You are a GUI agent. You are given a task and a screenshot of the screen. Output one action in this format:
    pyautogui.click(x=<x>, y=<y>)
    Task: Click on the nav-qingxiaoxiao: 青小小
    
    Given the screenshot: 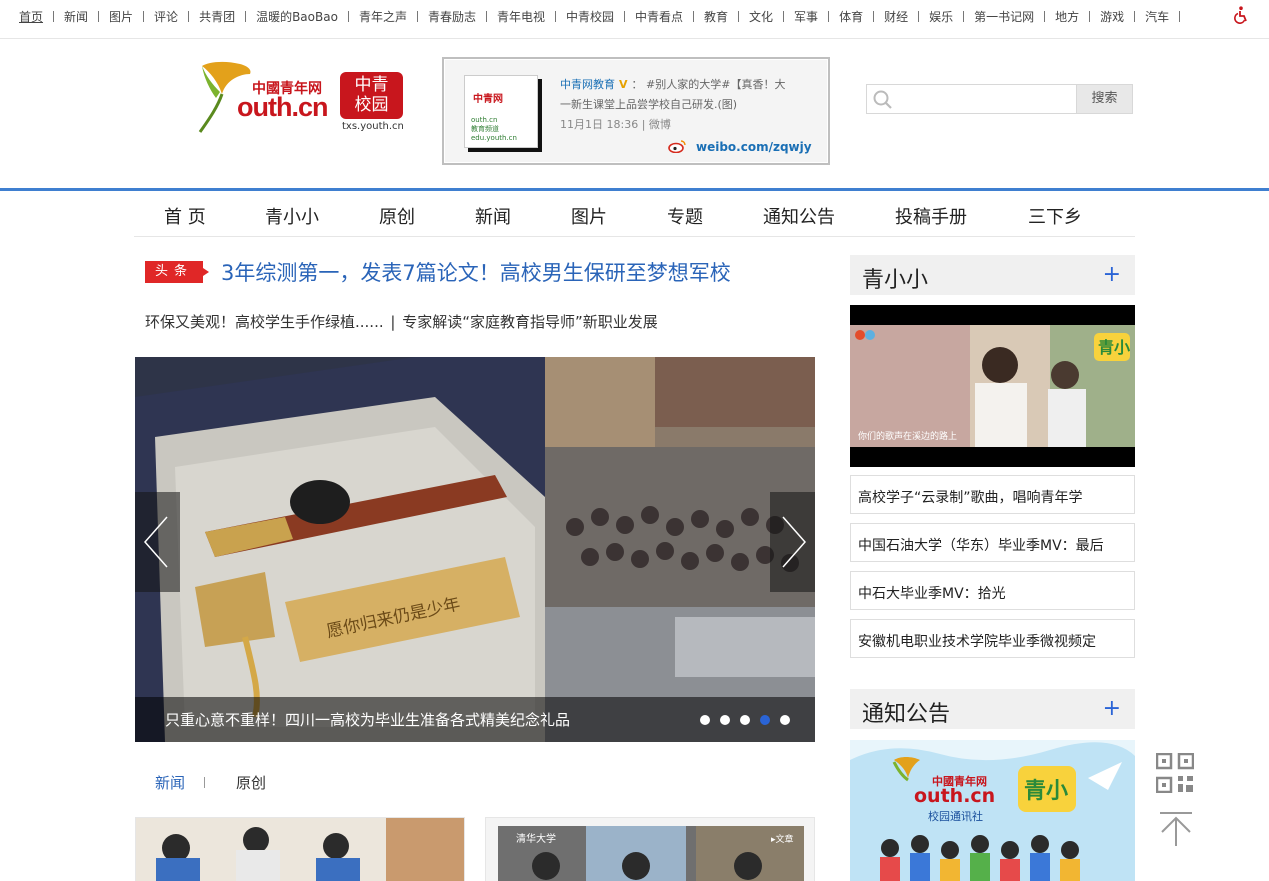 What is the action you would take?
    pyautogui.click(x=292, y=216)
    